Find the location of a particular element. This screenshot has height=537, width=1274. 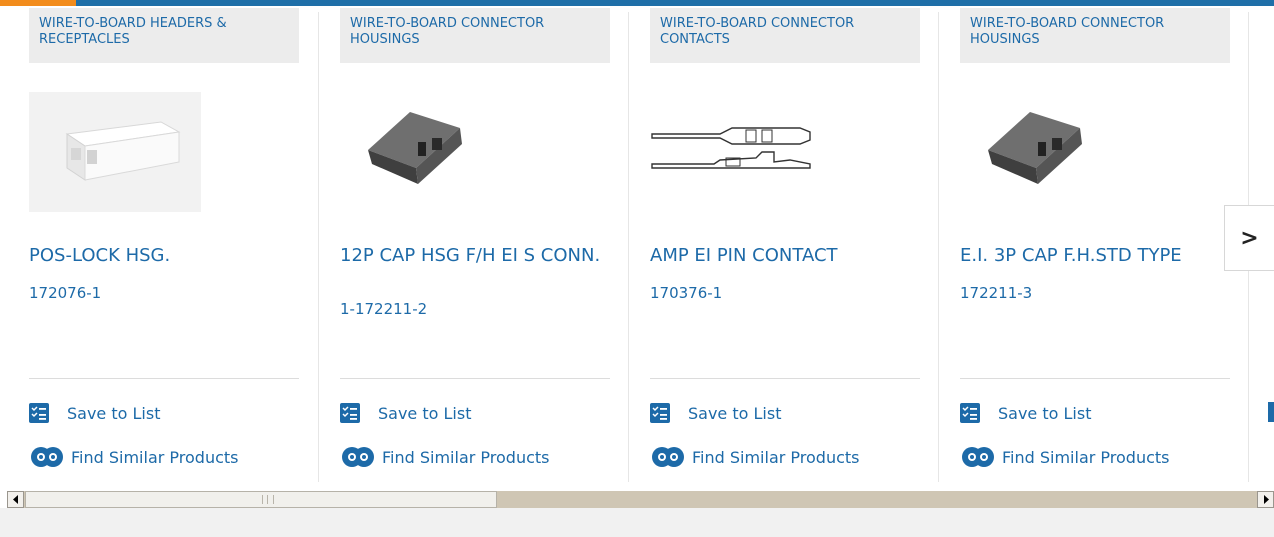

thumb-grip is located at coordinates (268, 499).